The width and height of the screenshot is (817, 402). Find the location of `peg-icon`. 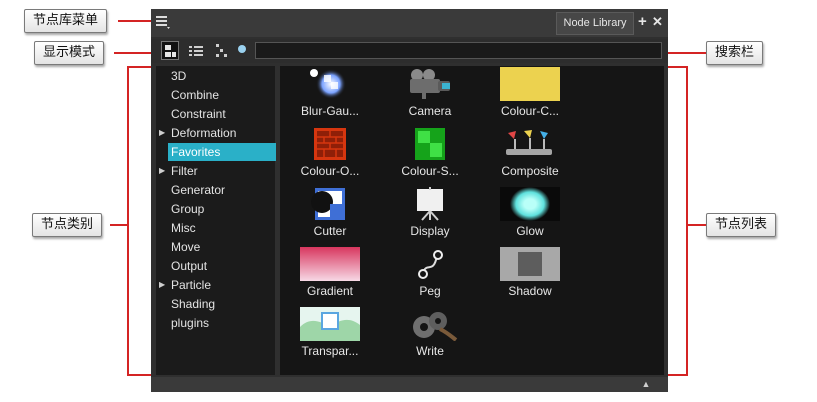

peg-icon is located at coordinates (430, 264).